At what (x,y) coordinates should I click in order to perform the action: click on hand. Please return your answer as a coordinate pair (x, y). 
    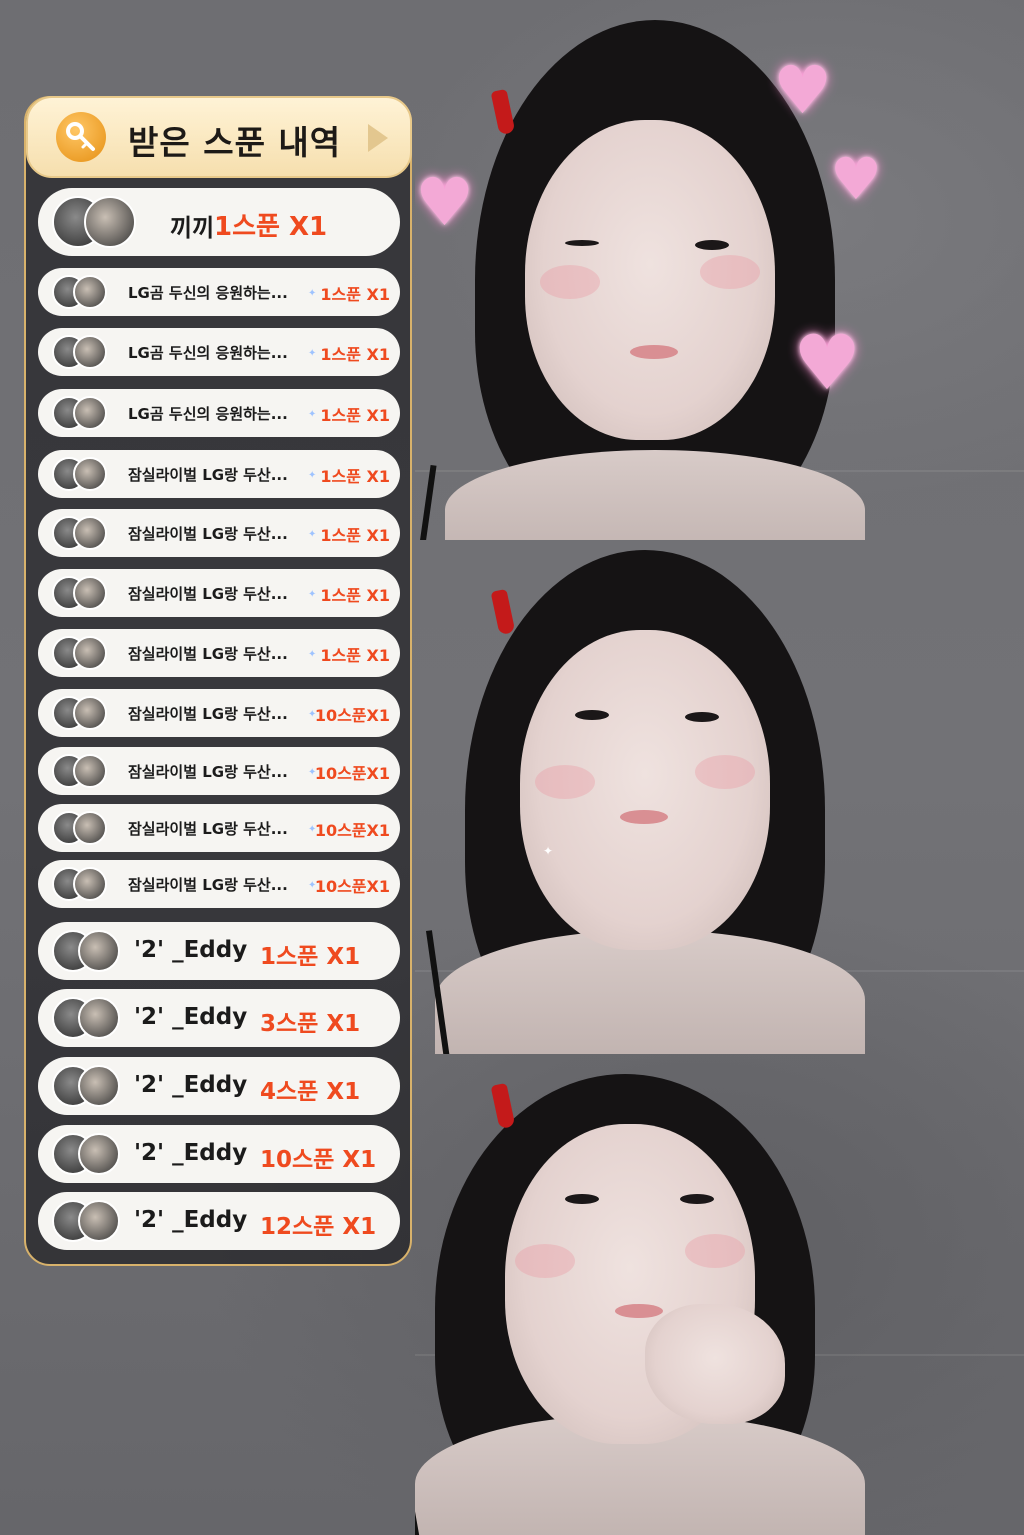
    Looking at the image, I should click on (715, 1364).